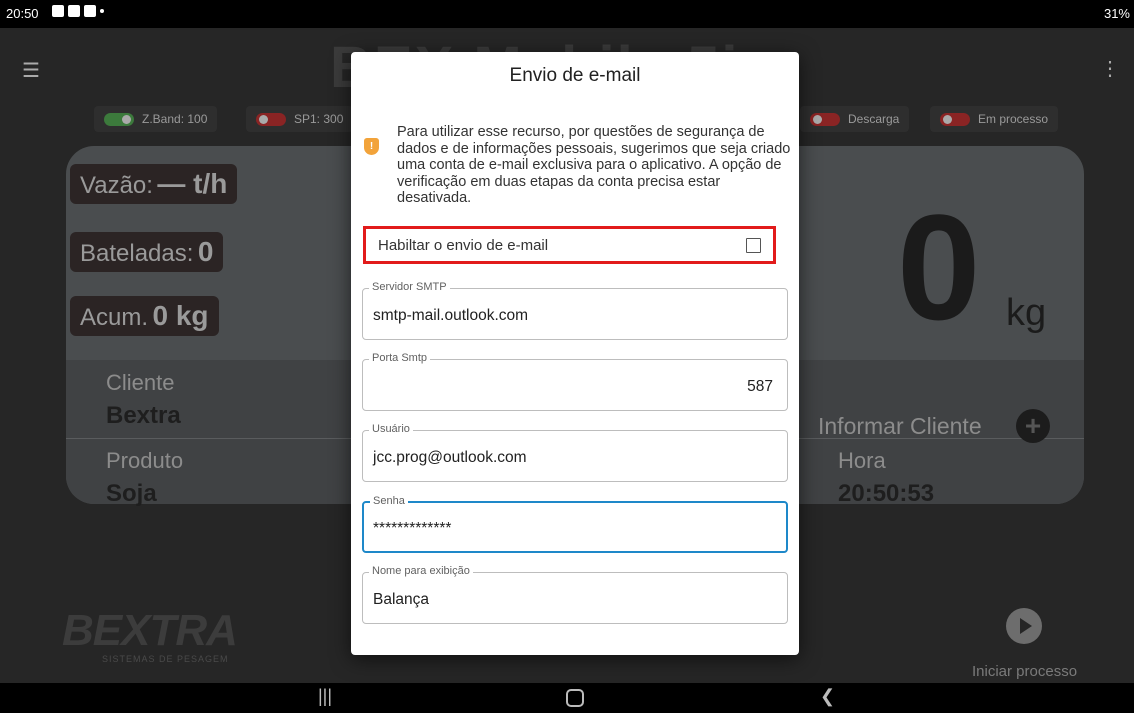 This screenshot has height=713, width=1134. I want to click on client-label: Cliente, so click(140, 382).